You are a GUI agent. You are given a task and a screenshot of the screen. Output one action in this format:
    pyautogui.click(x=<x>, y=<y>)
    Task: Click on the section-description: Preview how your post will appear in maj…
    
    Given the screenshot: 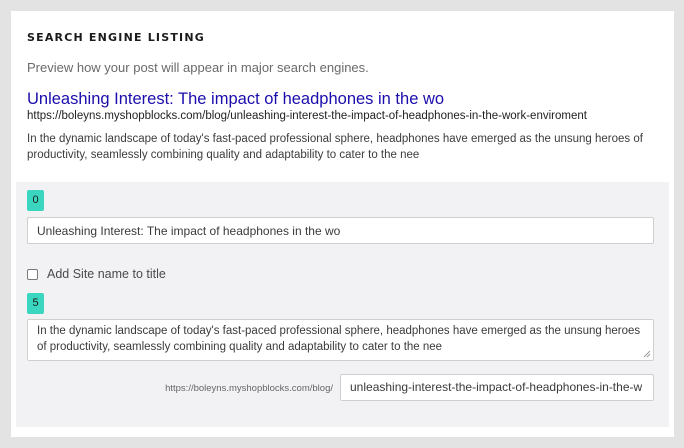 What is the action you would take?
    pyautogui.click(x=198, y=67)
    